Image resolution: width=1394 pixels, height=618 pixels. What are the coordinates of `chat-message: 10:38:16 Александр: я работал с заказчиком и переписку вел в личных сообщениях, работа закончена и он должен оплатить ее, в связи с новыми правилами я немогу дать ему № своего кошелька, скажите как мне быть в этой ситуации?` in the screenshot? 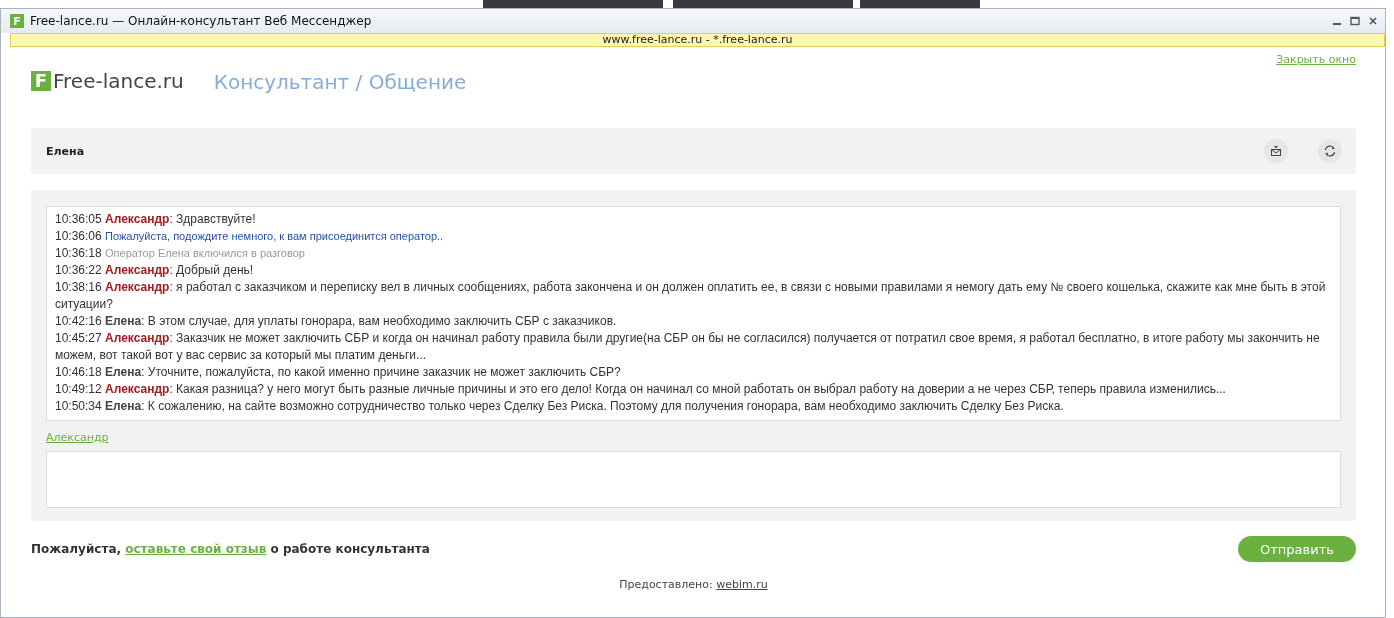 It's located at (691, 296).